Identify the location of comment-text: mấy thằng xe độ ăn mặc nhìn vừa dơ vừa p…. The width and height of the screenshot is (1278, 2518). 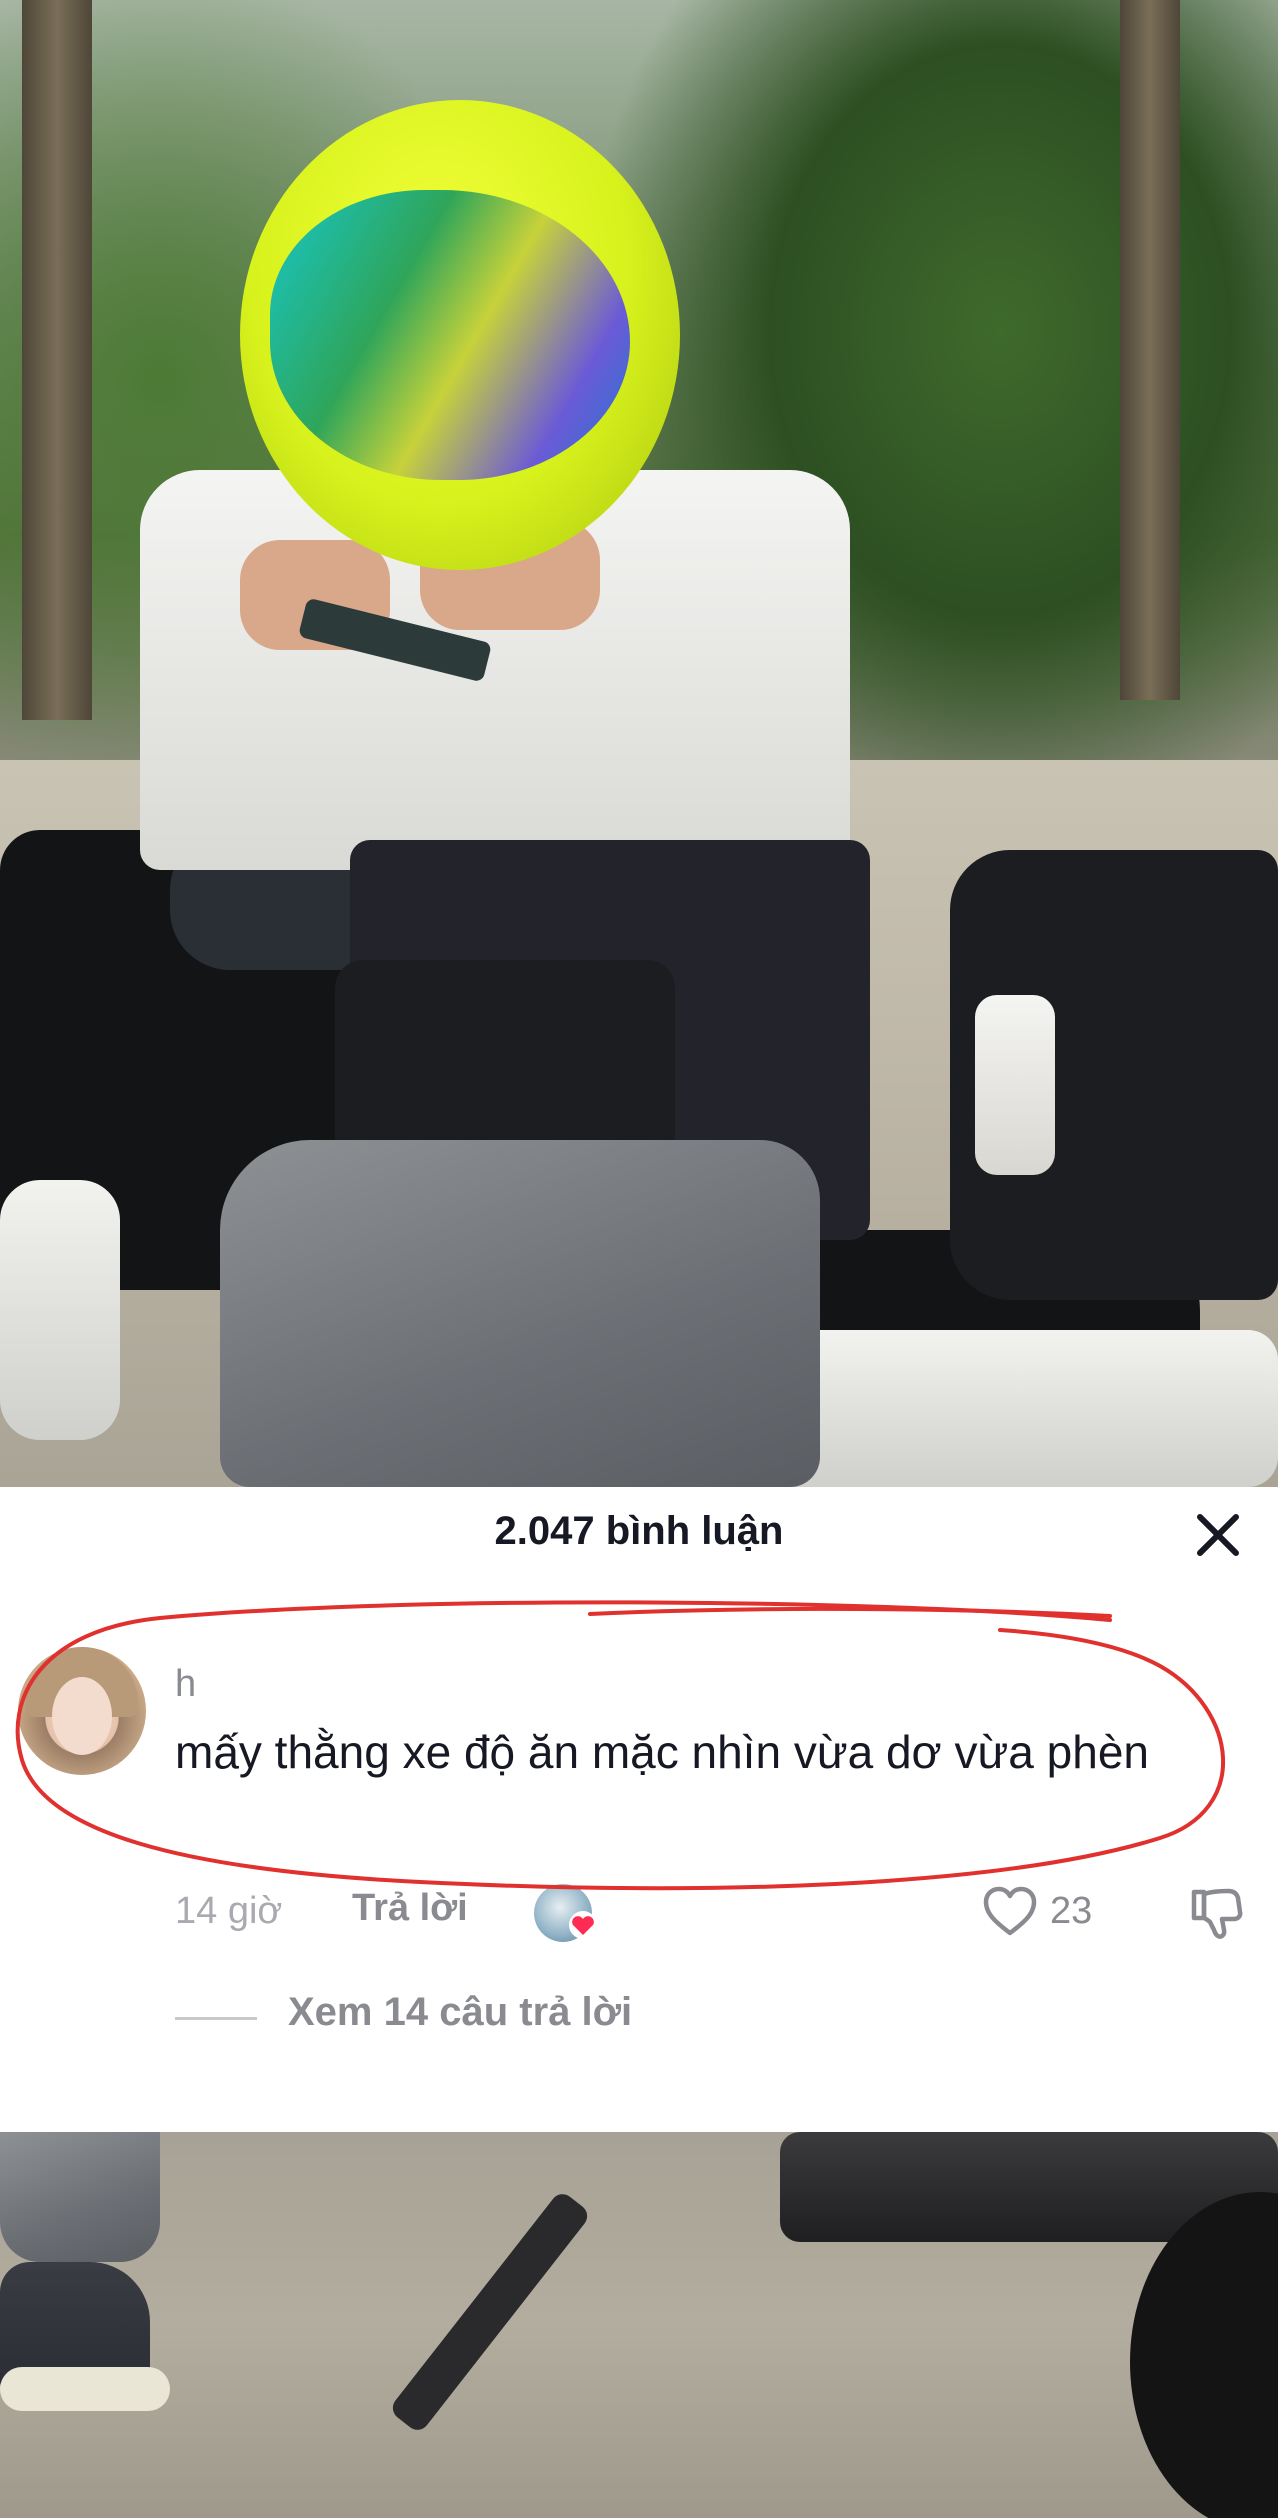
(662, 1752).